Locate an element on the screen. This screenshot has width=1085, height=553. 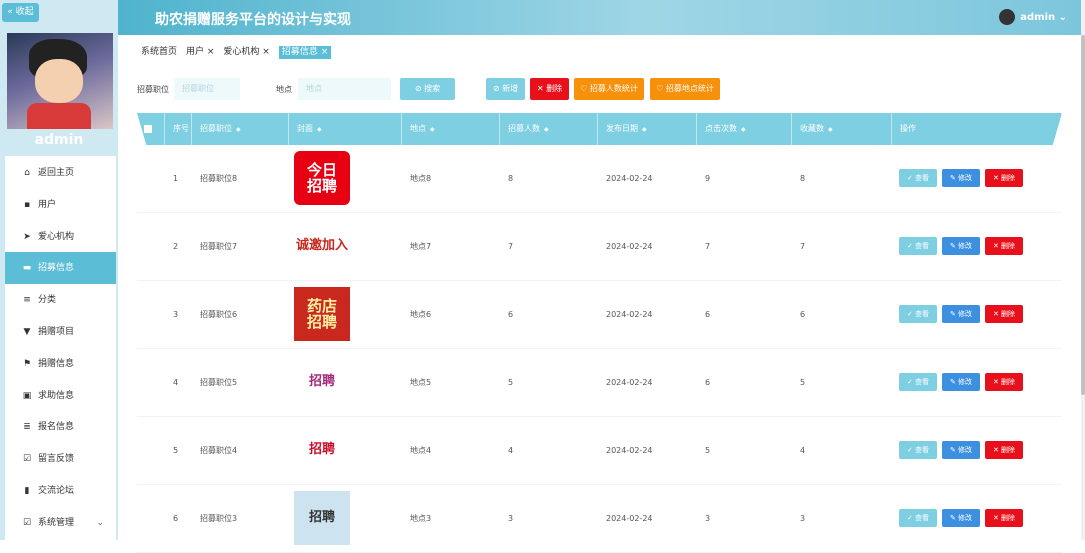
cell-location: 地点7 is located at coordinates (421, 246).